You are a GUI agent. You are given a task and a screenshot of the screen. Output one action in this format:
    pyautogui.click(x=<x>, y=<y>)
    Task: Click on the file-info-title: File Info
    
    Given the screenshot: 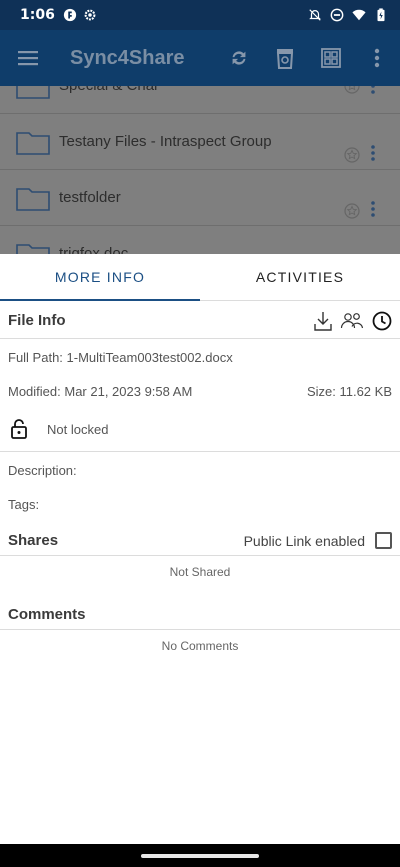 What is the action you would take?
    pyautogui.click(x=37, y=320)
    